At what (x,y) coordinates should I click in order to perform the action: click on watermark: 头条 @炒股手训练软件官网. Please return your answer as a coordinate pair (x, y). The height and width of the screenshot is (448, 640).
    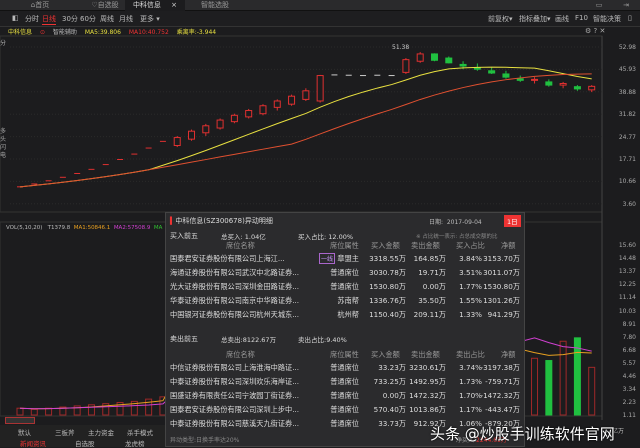
    Looking at the image, I should click on (522, 434).